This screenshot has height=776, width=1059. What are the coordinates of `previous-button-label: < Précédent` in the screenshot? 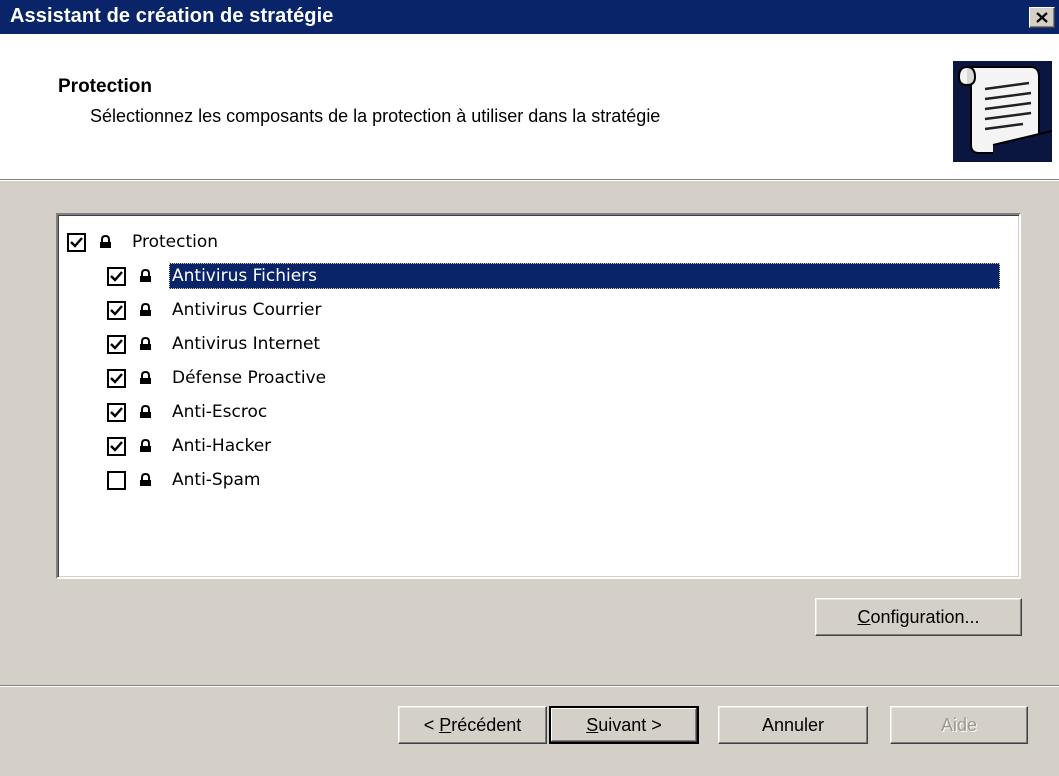 It's located at (472, 724).